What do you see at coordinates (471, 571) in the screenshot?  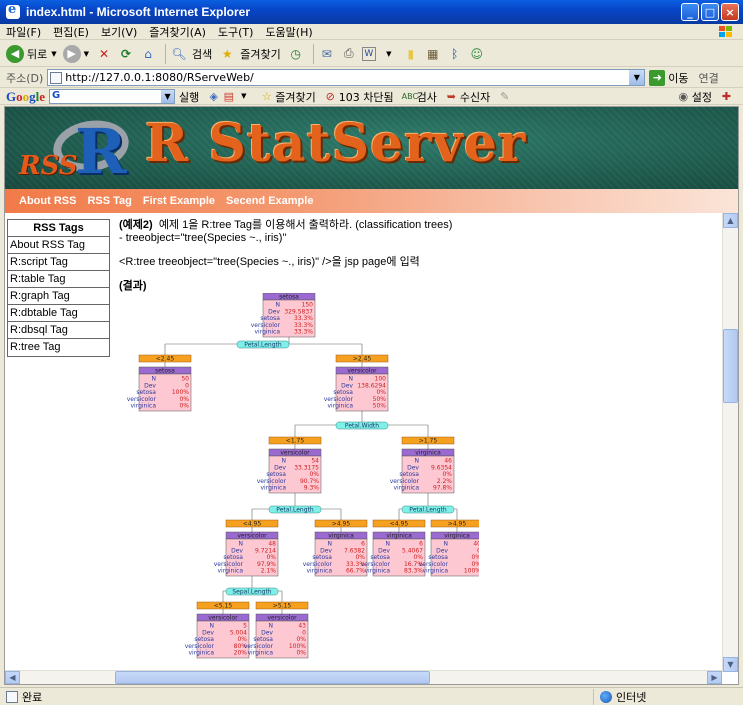 I see `tree-node-row-value: 100%` at bounding box center [471, 571].